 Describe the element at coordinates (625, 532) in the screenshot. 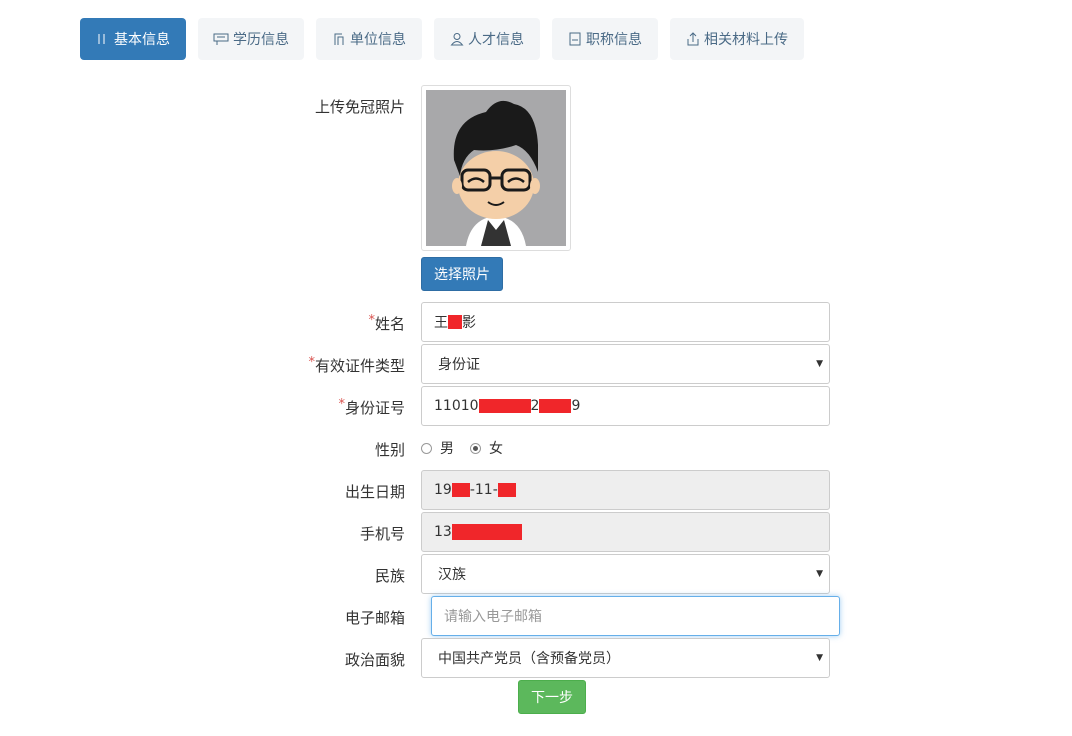

I see `phone-input: 13` at that location.